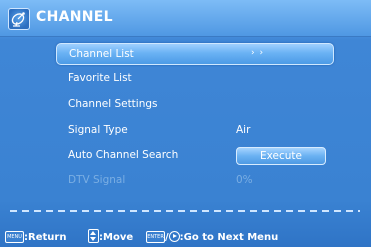  I want to click on dtv-signal-value: 0%, so click(244, 180).